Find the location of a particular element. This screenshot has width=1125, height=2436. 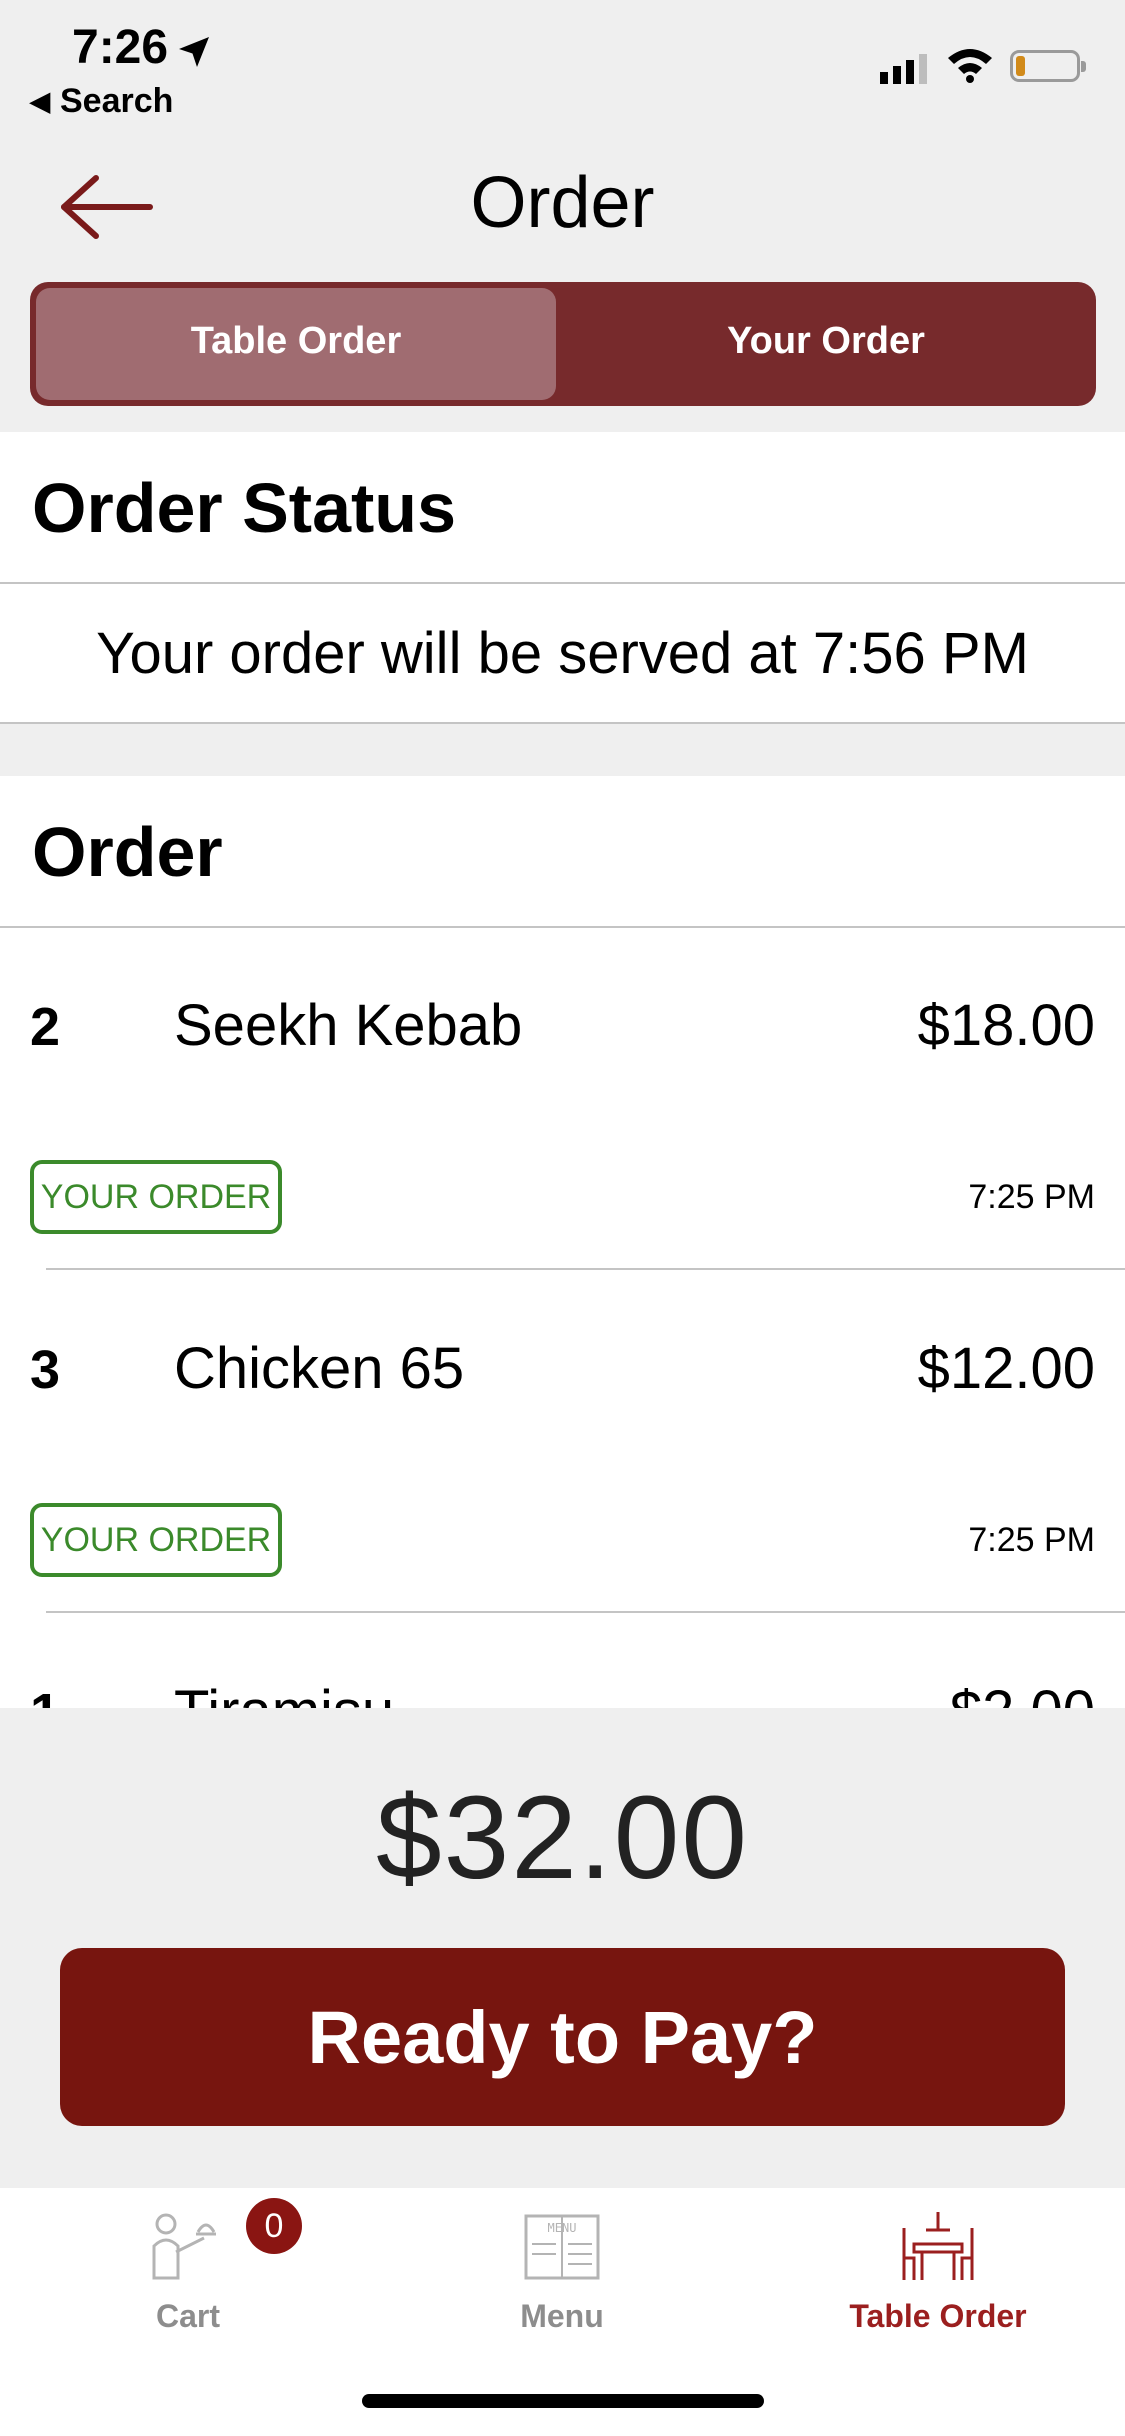

order-total: $32.00 is located at coordinates (562, 1838).